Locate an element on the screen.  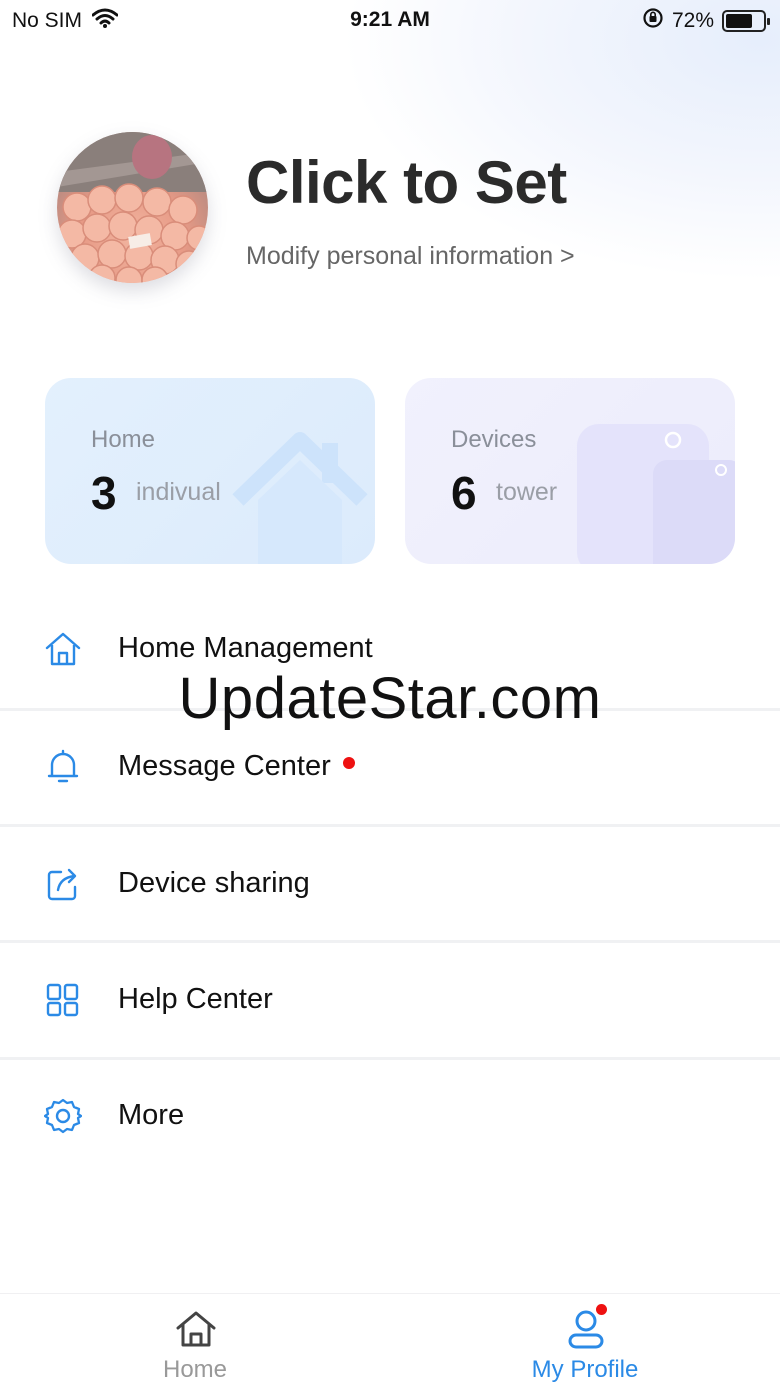
tab-bar: Home My Profile is located at coordinates (390, 1340).